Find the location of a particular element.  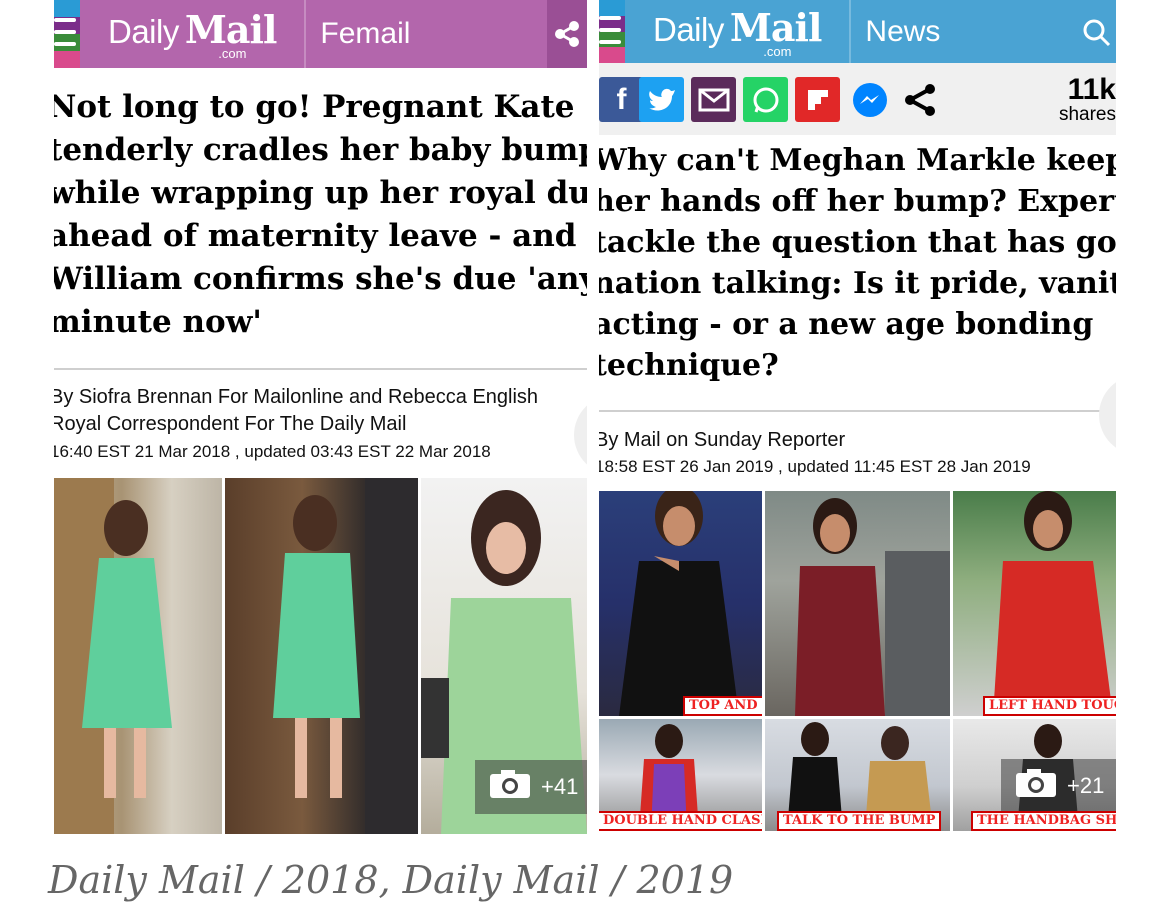

photo-meghan-talk: TALK TO THE BUMP is located at coordinates (857, 775).